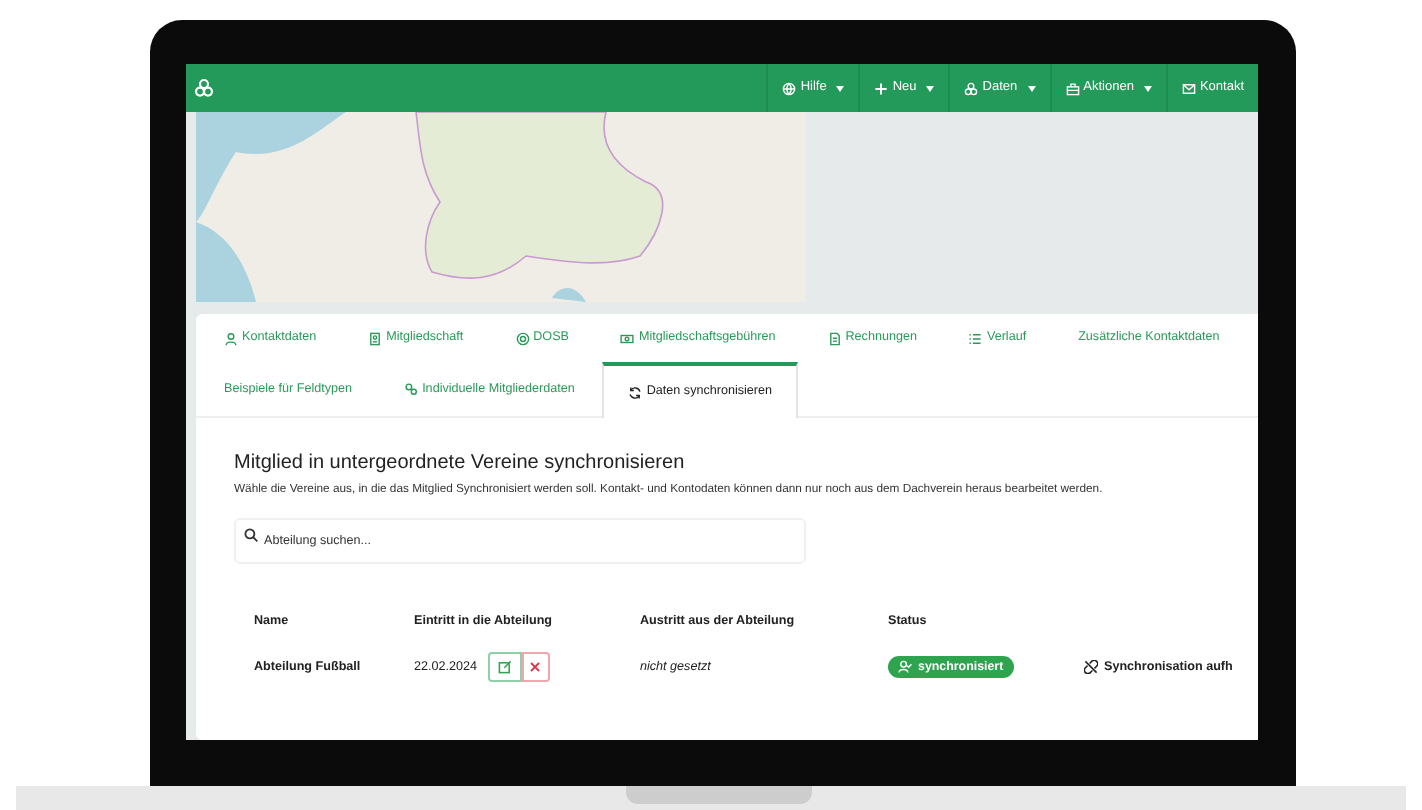 Image resolution: width=1422 pixels, height=810 pixels. Describe the element at coordinates (635, 392) in the screenshot. I see `refresh-icon` at that location.